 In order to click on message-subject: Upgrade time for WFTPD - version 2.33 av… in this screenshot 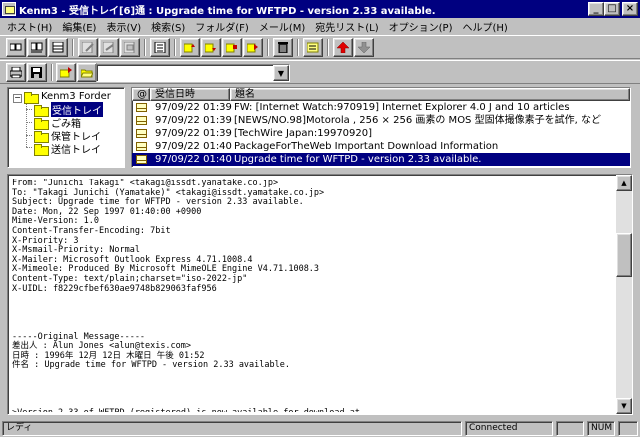, I will do `click(358, 159)`.